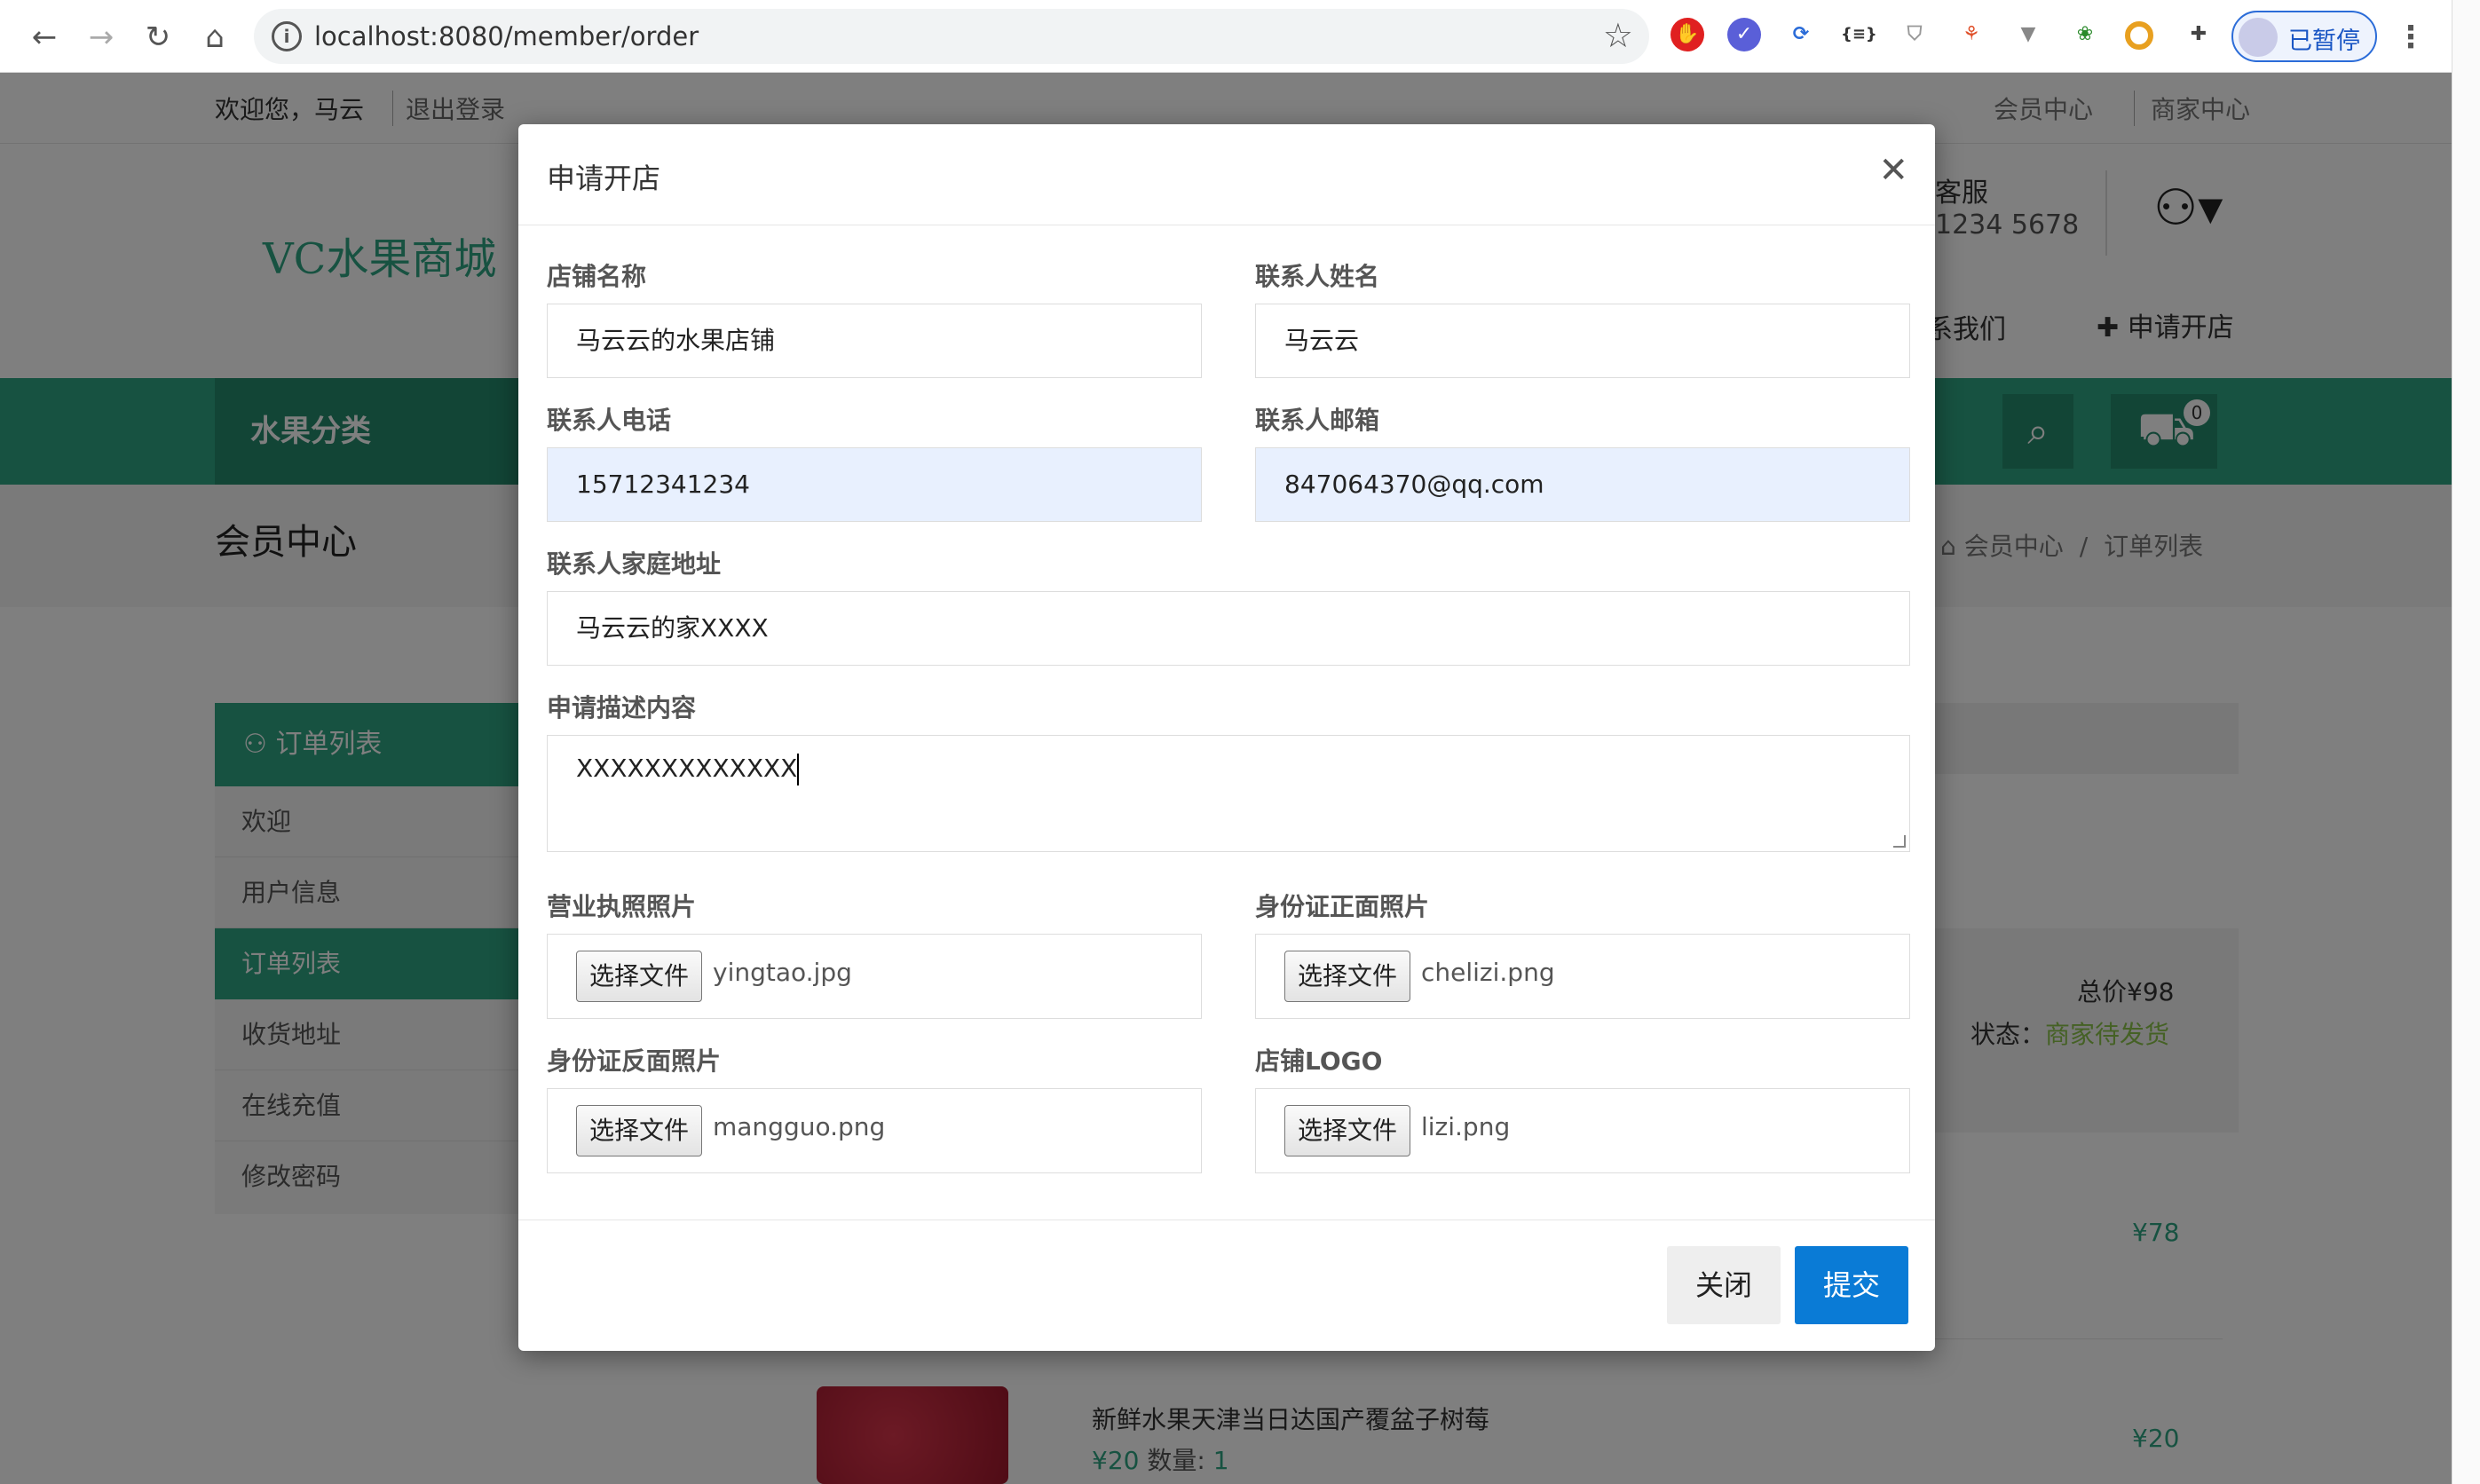 Image resolution: width=2480 pixels, height=1484 pixels. What do you see at coordinates (1583, 484) in the screenshot?
I see `email-input: 847064370@qq.com` at bounding box center [1583, 484].